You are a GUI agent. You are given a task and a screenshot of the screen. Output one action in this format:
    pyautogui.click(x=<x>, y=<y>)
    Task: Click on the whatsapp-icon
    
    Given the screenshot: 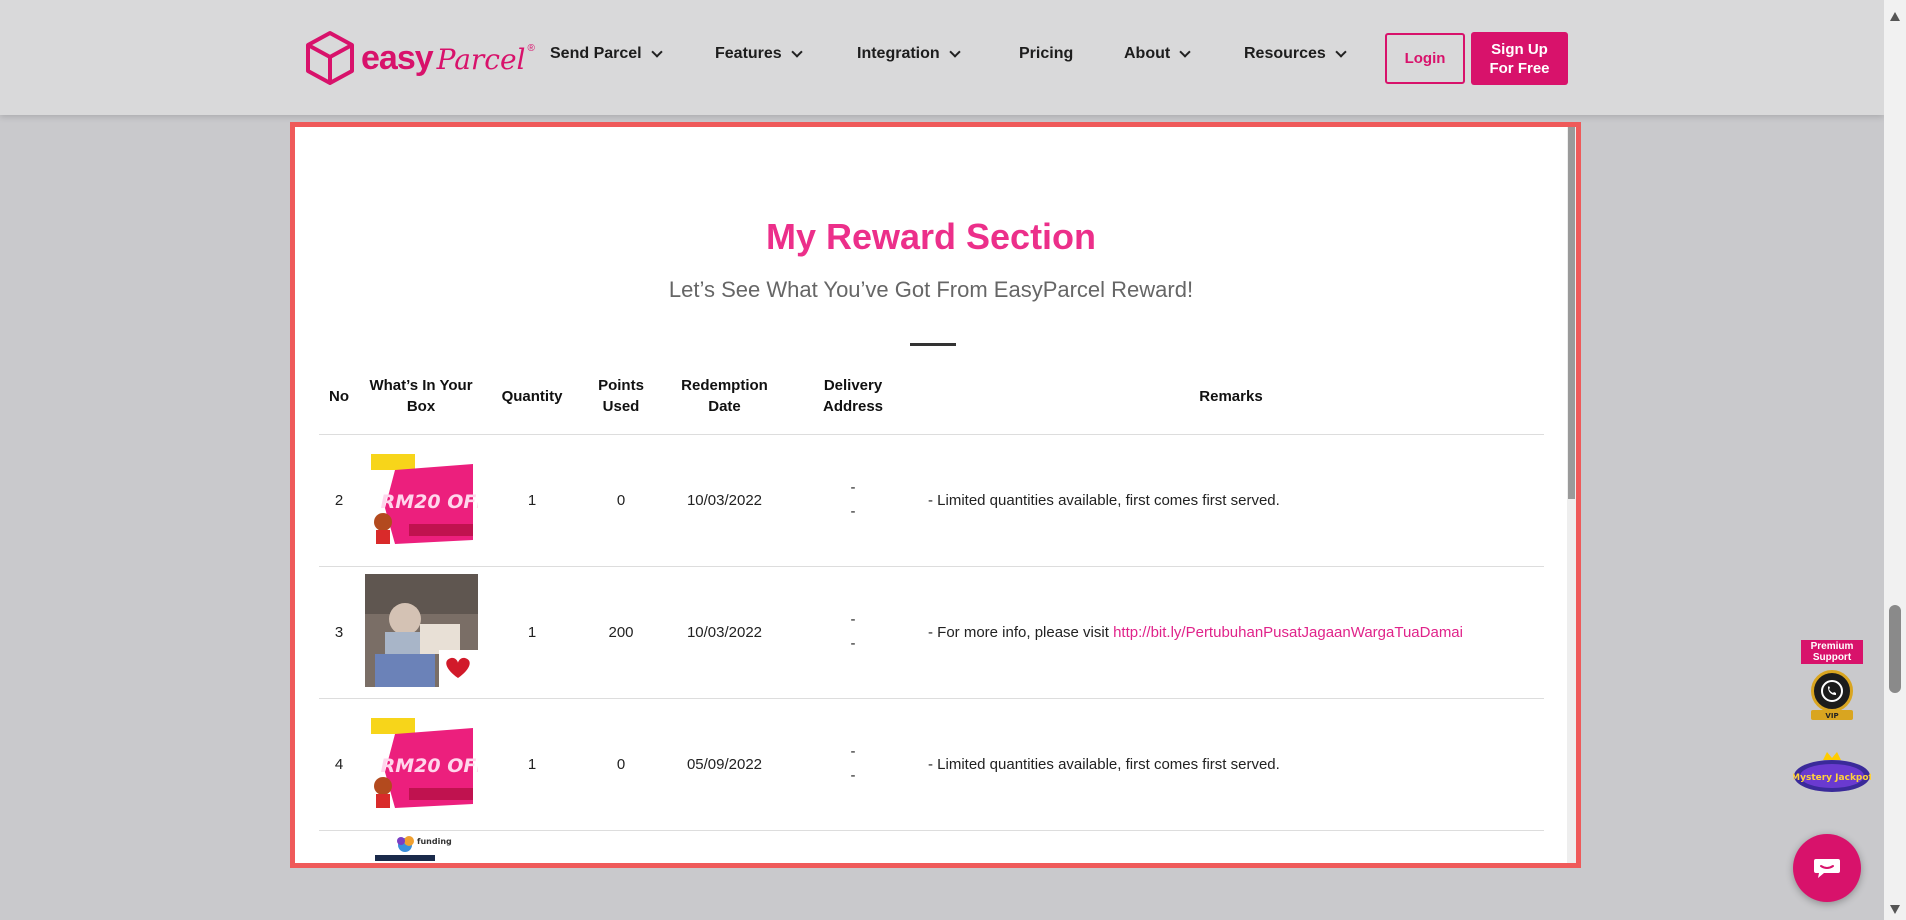 What is the action you would take?
    pyautogui.click(x=1832, y=691)
    